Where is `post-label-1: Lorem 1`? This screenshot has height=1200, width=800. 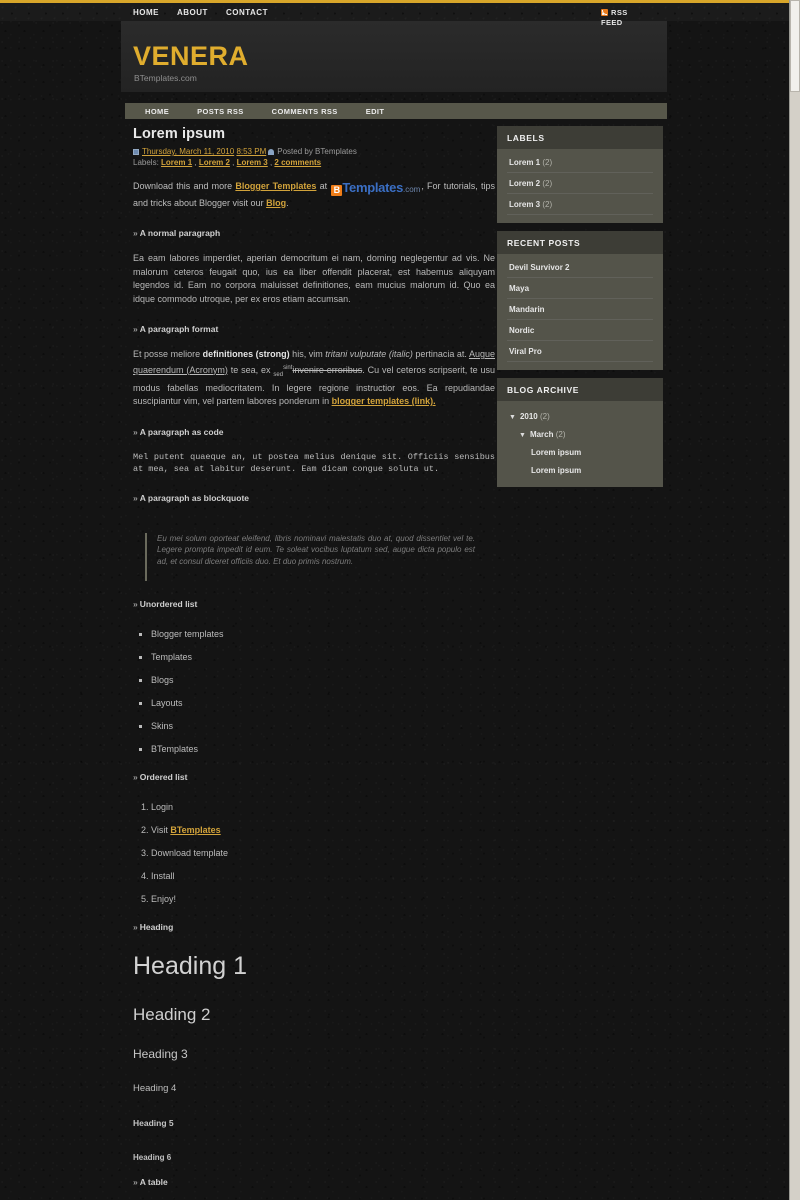 post-label-1: Lorem 1 is located at coordinates (176, 162).